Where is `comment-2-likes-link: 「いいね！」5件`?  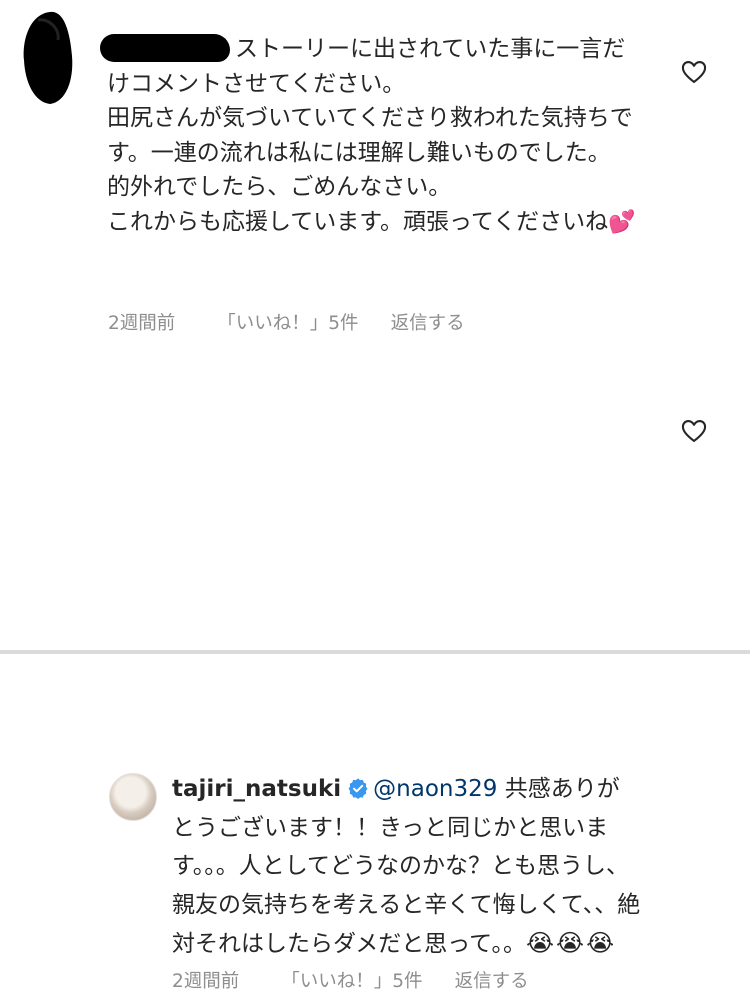
comment-2-likes-link: 「いいね！」5件 is located at coordinates (351, 980).